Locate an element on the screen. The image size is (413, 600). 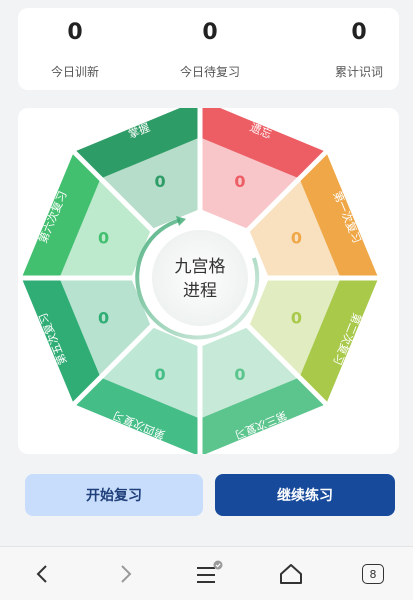
tabs-button: 8 is located at coordinates (373, 574).